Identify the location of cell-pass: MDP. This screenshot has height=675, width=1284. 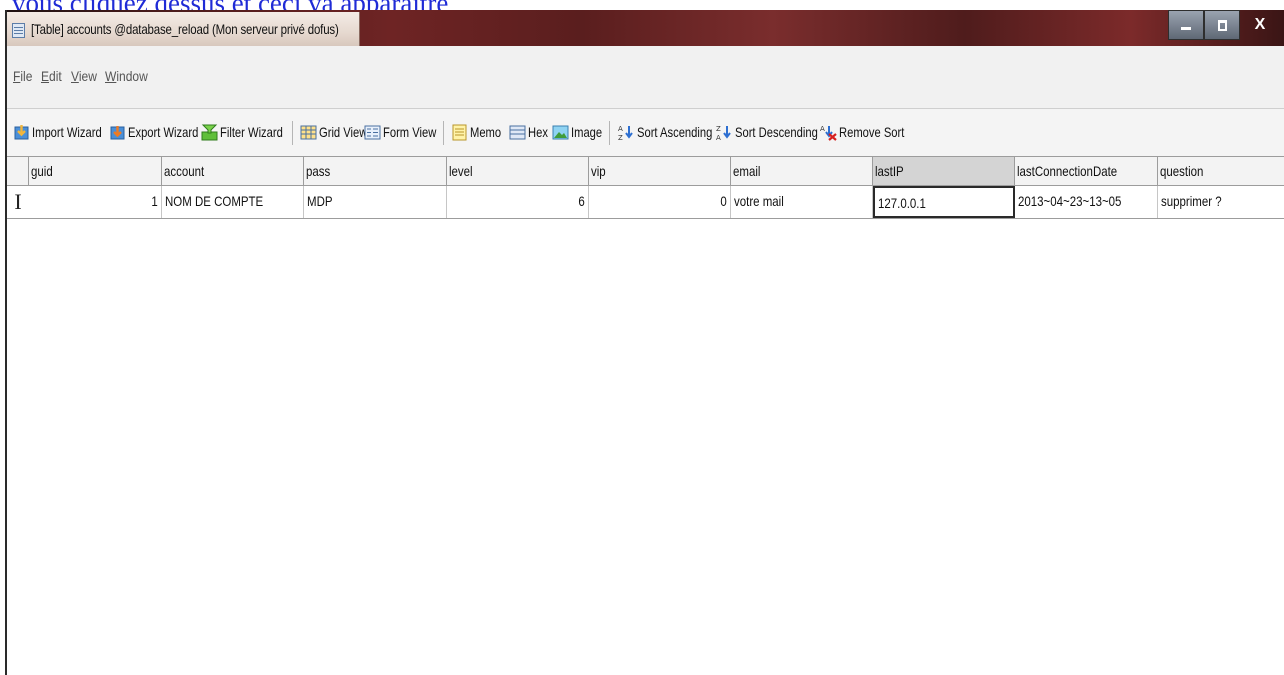
(375, 202).